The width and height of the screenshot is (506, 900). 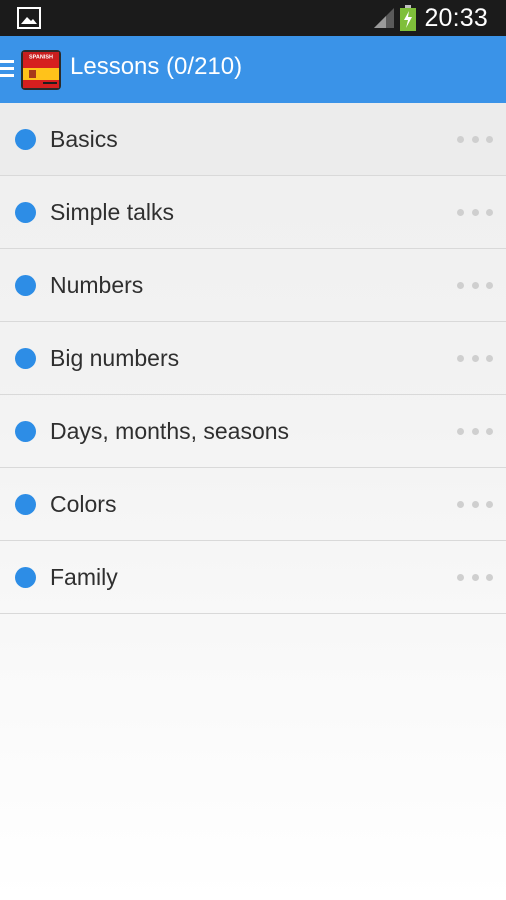 What do you see at coordinates (115, 357) in the screenshot?
I see `lesson-label: Big numbers` at bounding box center [115, 357].